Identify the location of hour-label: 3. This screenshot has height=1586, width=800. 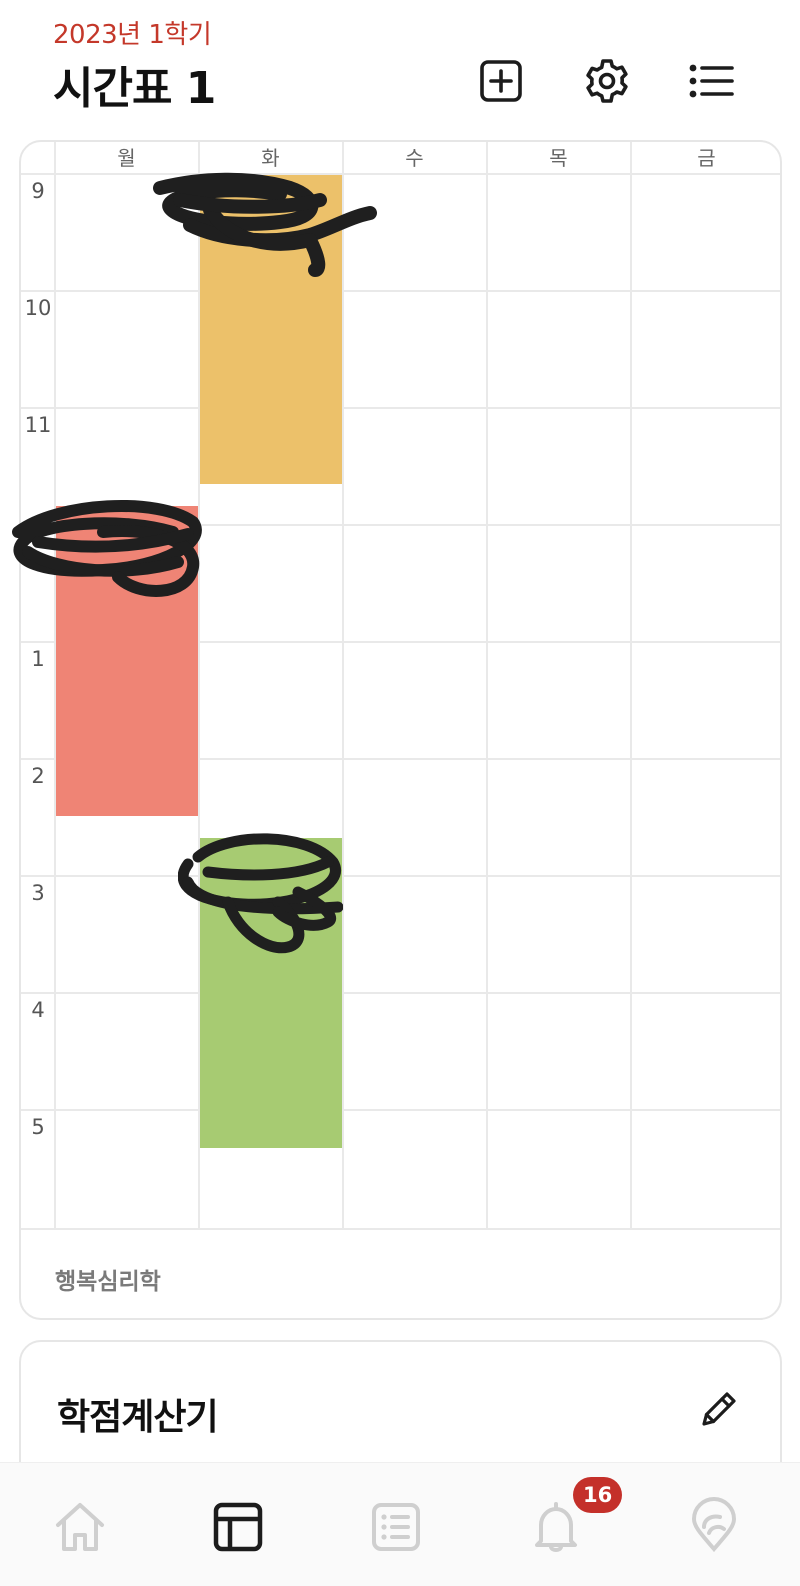
(38, 893).